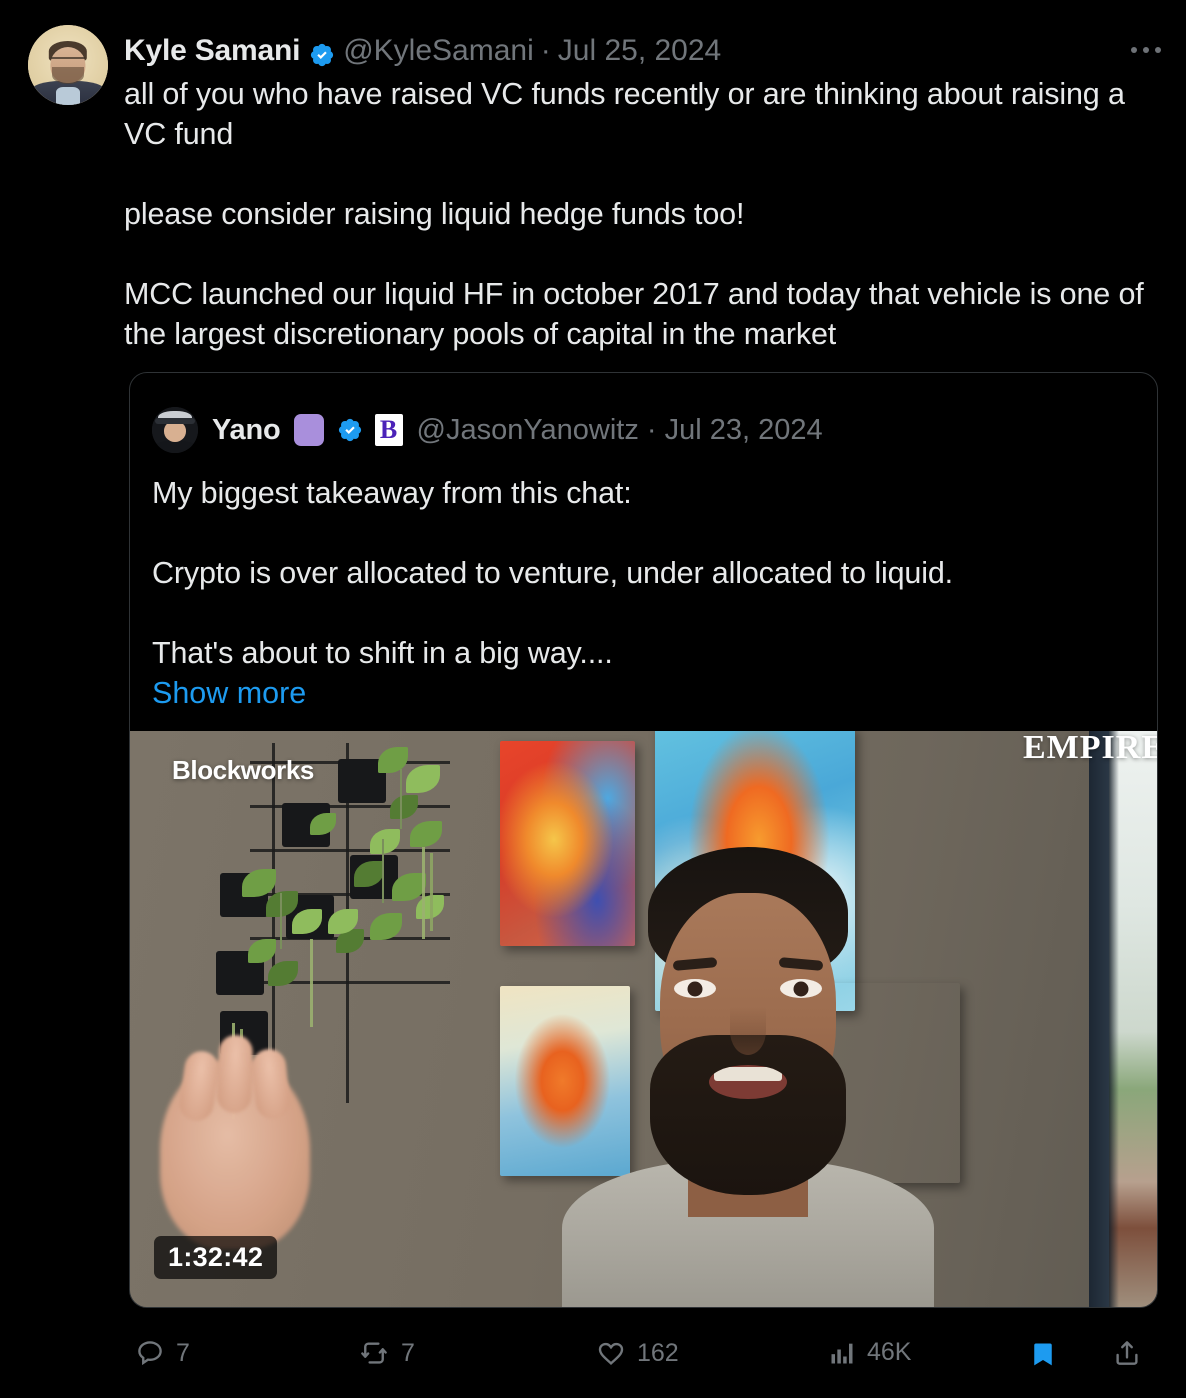 The width and height of the screenshot is (1186, 1398). What do you see at coordinates (748, 1077) in the screenshot?
I see `video-speaker` at bounding box center [748, 1077].